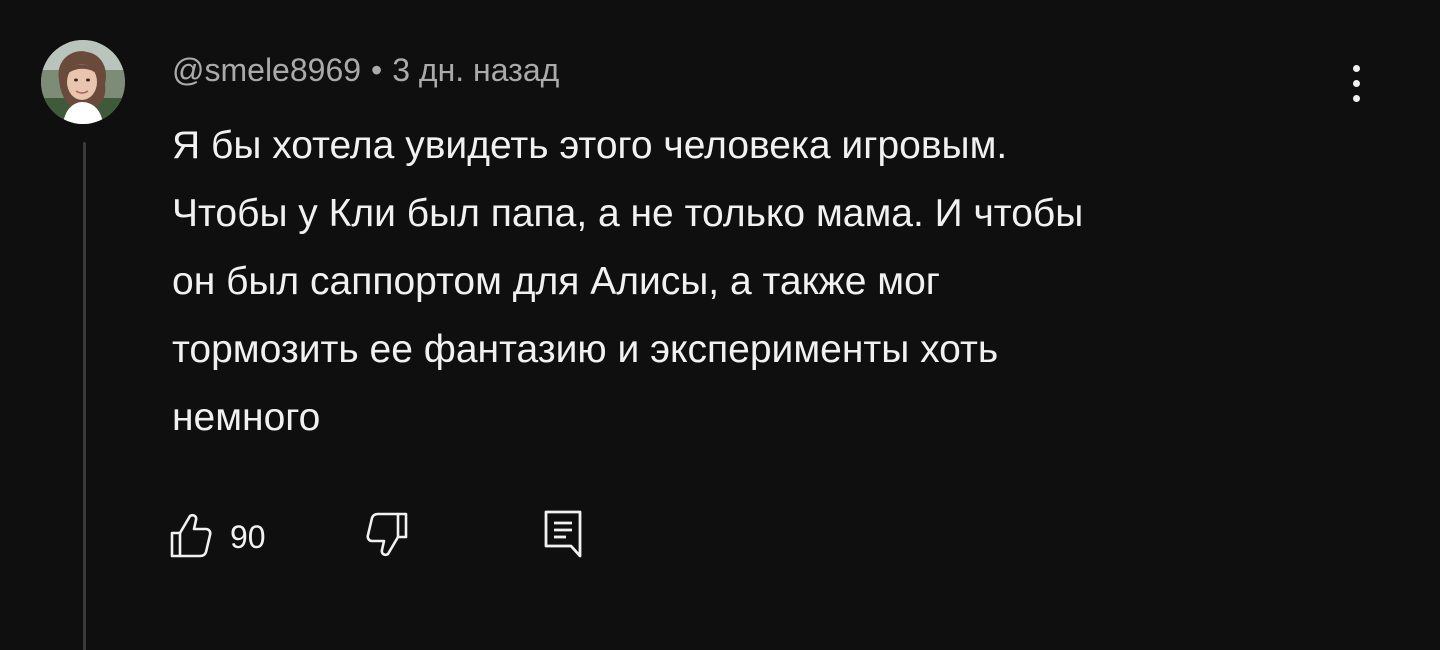 Image resolution: width=1440 pixels, height=650 pixels. I want to click on thumb-down-icon, so click(387, 537).